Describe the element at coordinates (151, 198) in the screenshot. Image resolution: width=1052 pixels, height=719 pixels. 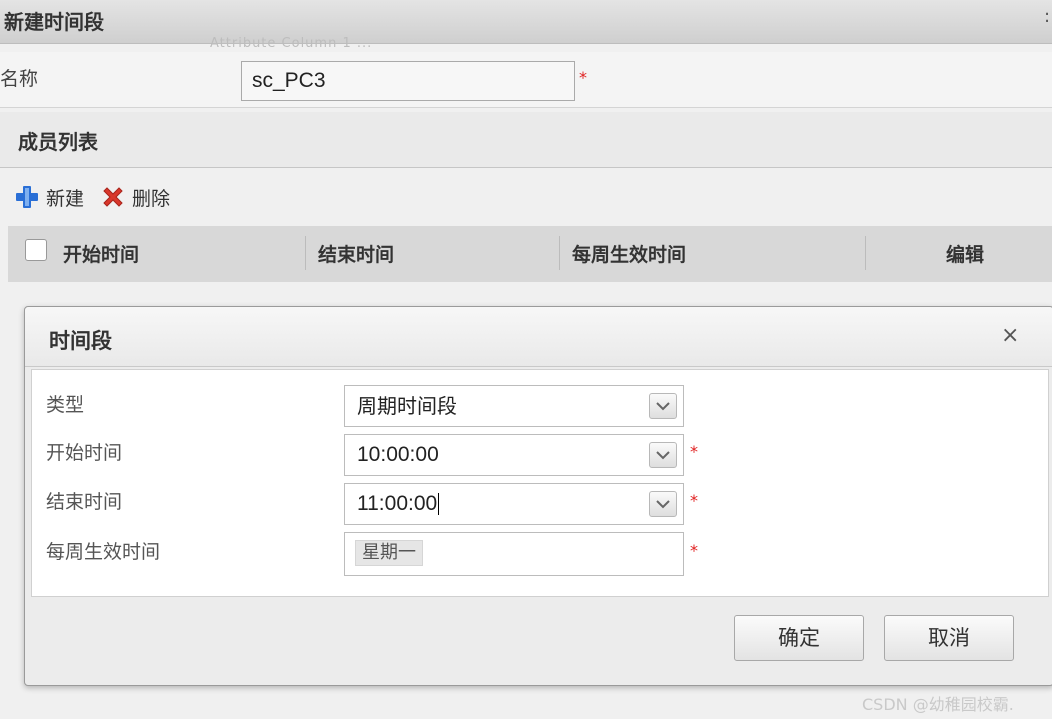
I see `delete-member-label: 删除` at that location.